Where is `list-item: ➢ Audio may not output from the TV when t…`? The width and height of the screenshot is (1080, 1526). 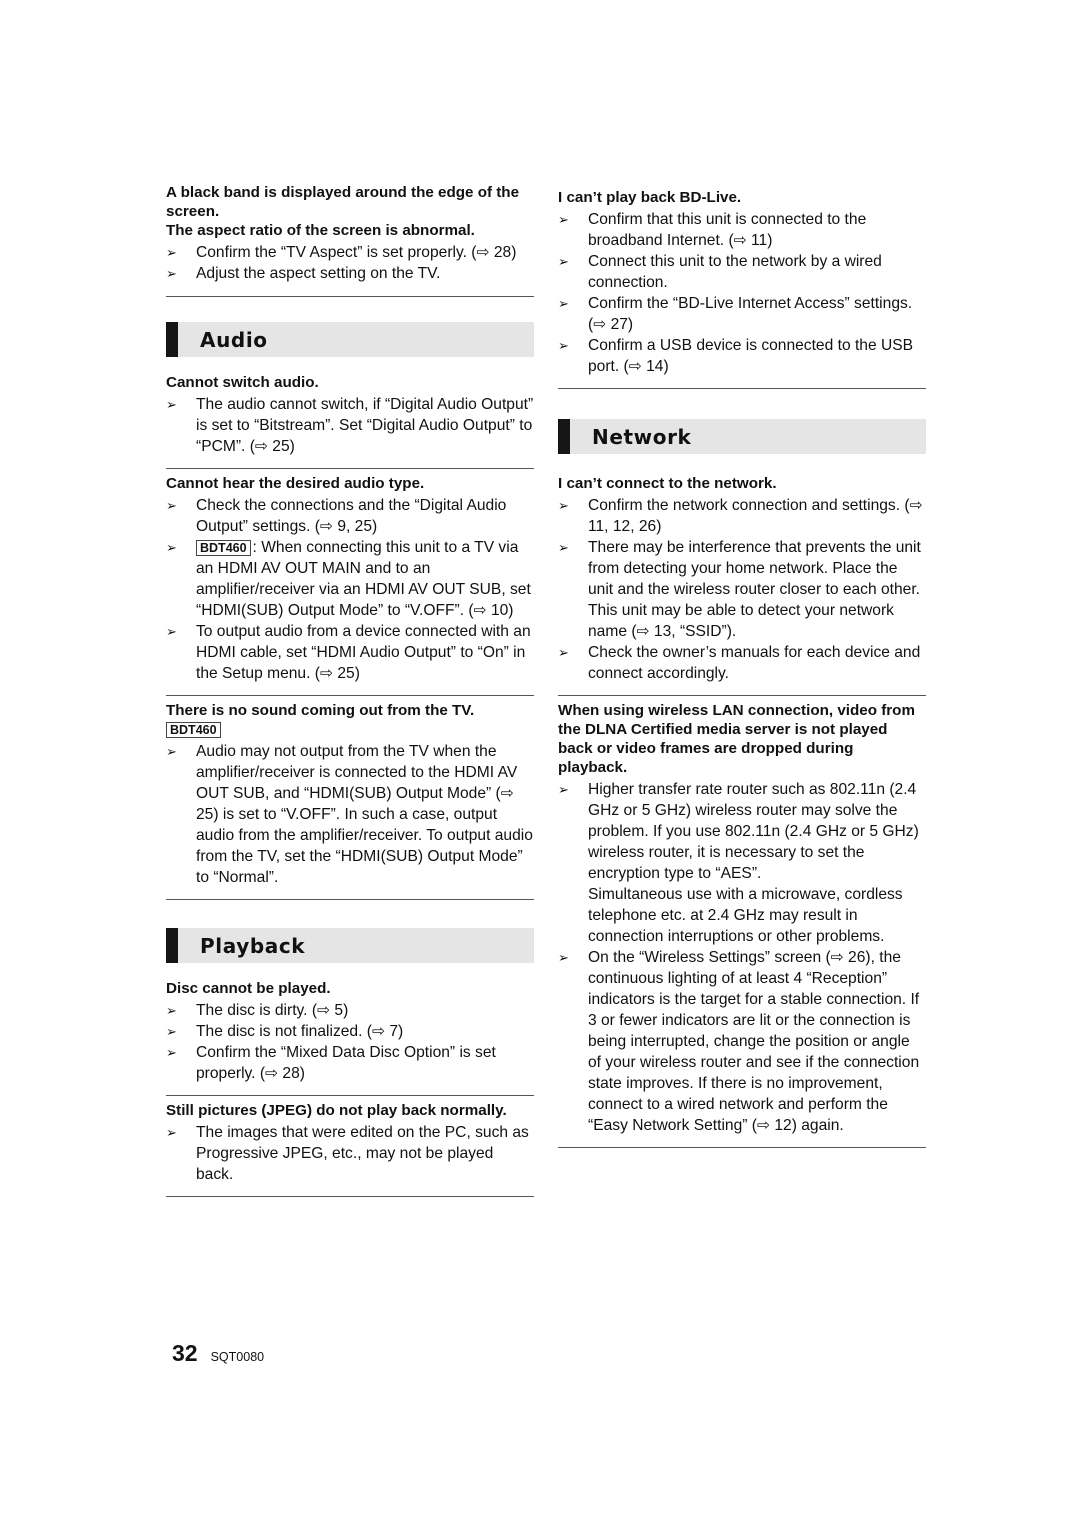
list-item: ➢ Audio may not output from the TV when t… is located at coordinates (349, 814).